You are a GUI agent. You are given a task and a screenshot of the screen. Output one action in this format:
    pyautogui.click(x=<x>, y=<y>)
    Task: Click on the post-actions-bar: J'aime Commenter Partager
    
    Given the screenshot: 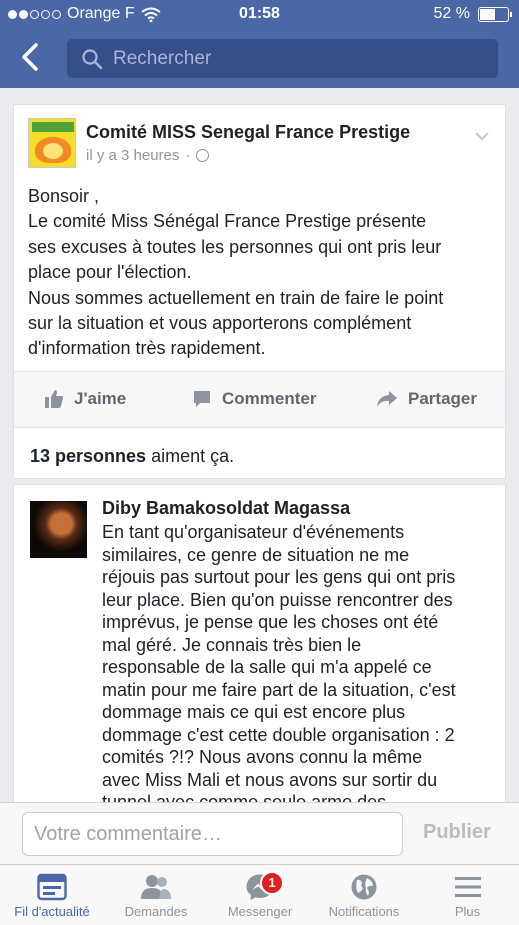 What is the action you would take?
    pyautogui.click(x=259, y=399)
    